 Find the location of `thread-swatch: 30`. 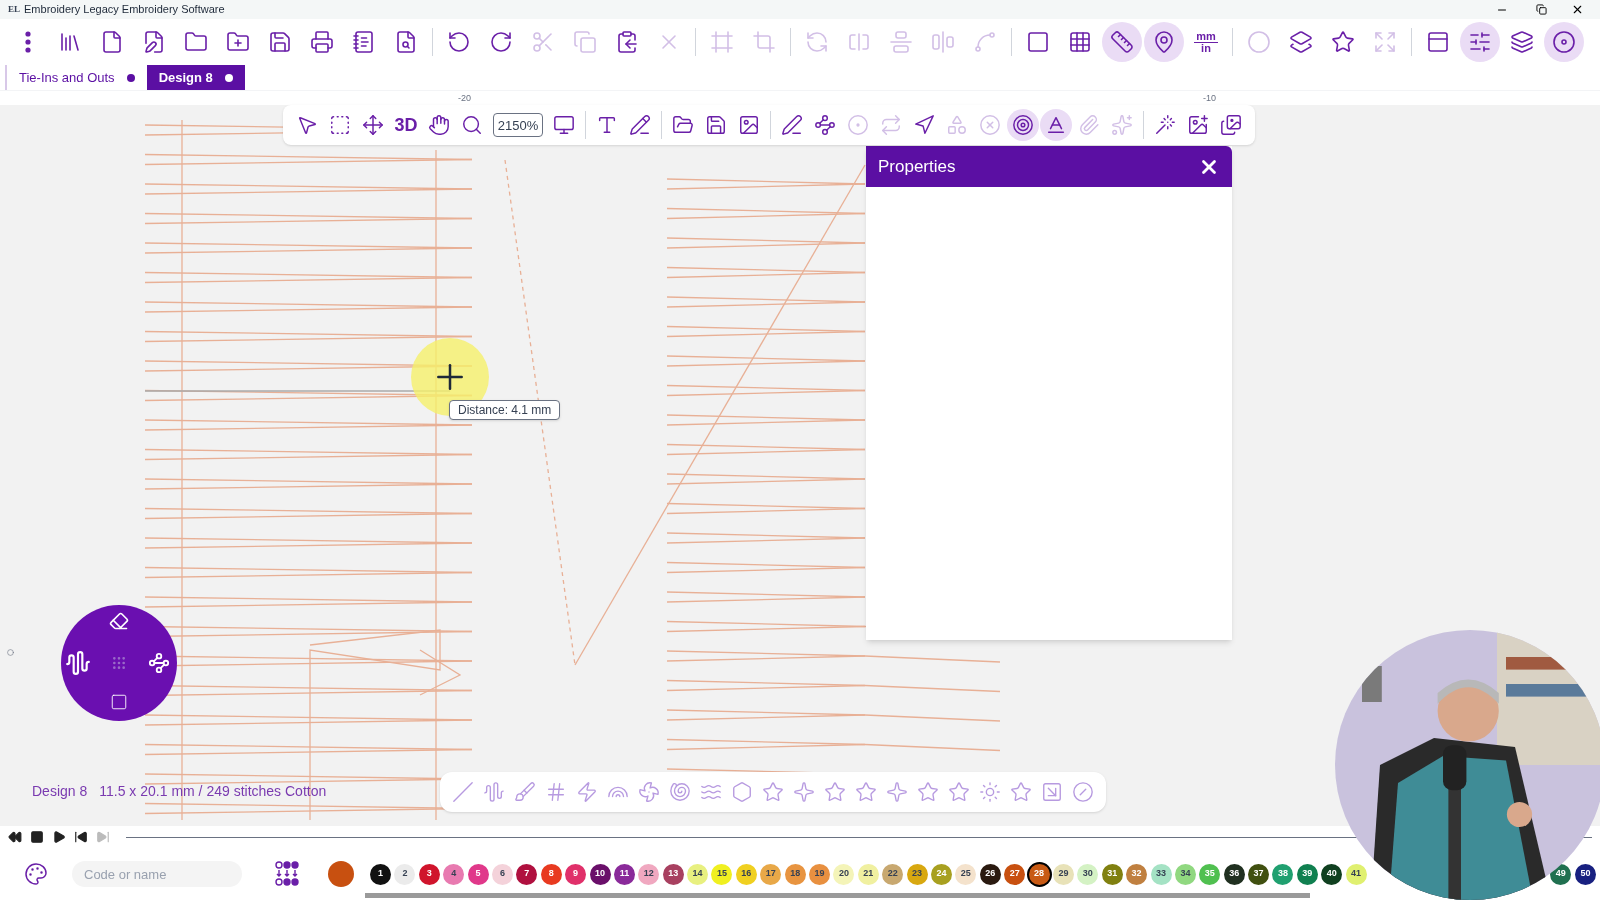

thread-swatch: 30 is located at coordinates (1088, 874).